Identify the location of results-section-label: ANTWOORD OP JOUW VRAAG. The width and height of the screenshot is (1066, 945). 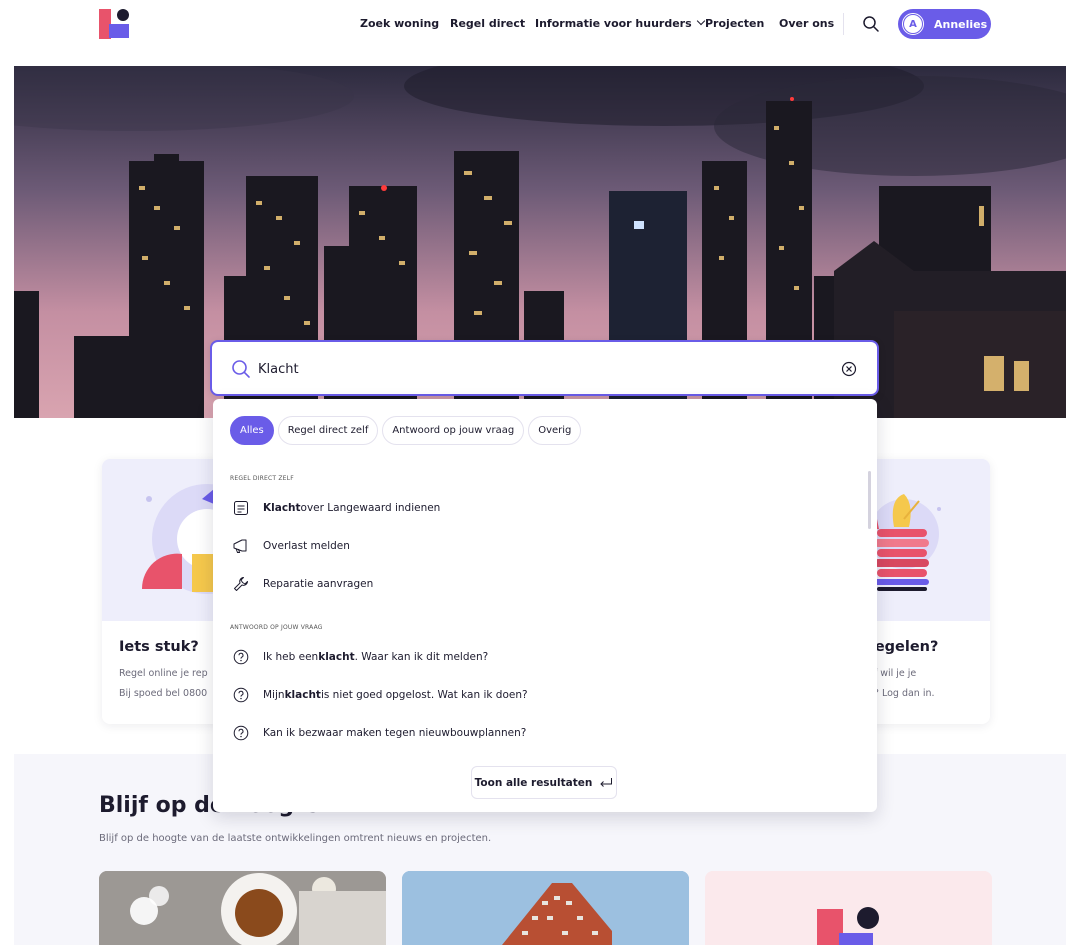
(276, 627).